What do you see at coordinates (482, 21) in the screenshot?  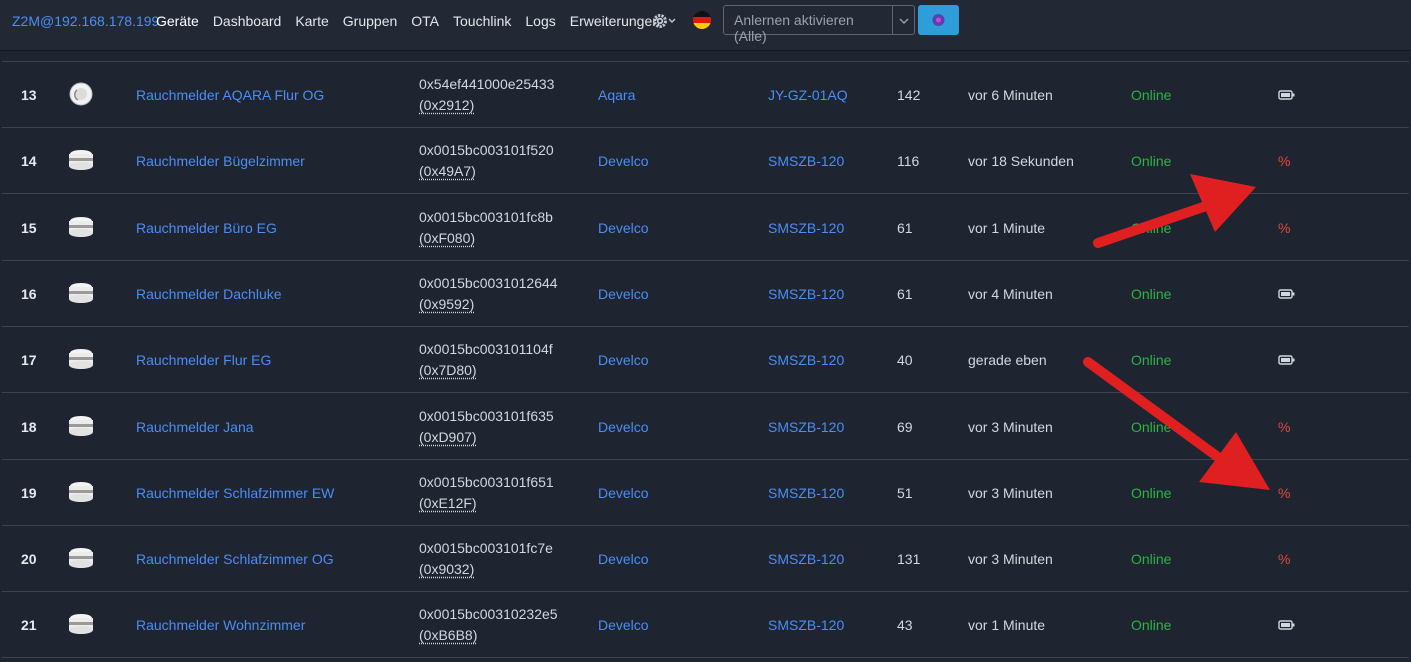 I see `nav-link-touchlink: Touchlink` at bounding box center [482, 21].